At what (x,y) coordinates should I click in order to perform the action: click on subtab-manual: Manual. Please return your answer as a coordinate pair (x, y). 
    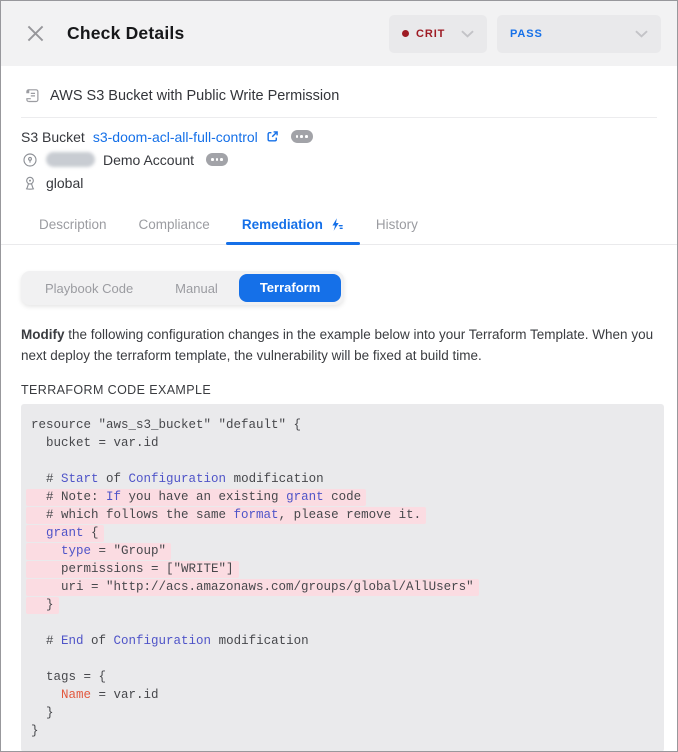
    Looking at the image, I should click on (196, 288).